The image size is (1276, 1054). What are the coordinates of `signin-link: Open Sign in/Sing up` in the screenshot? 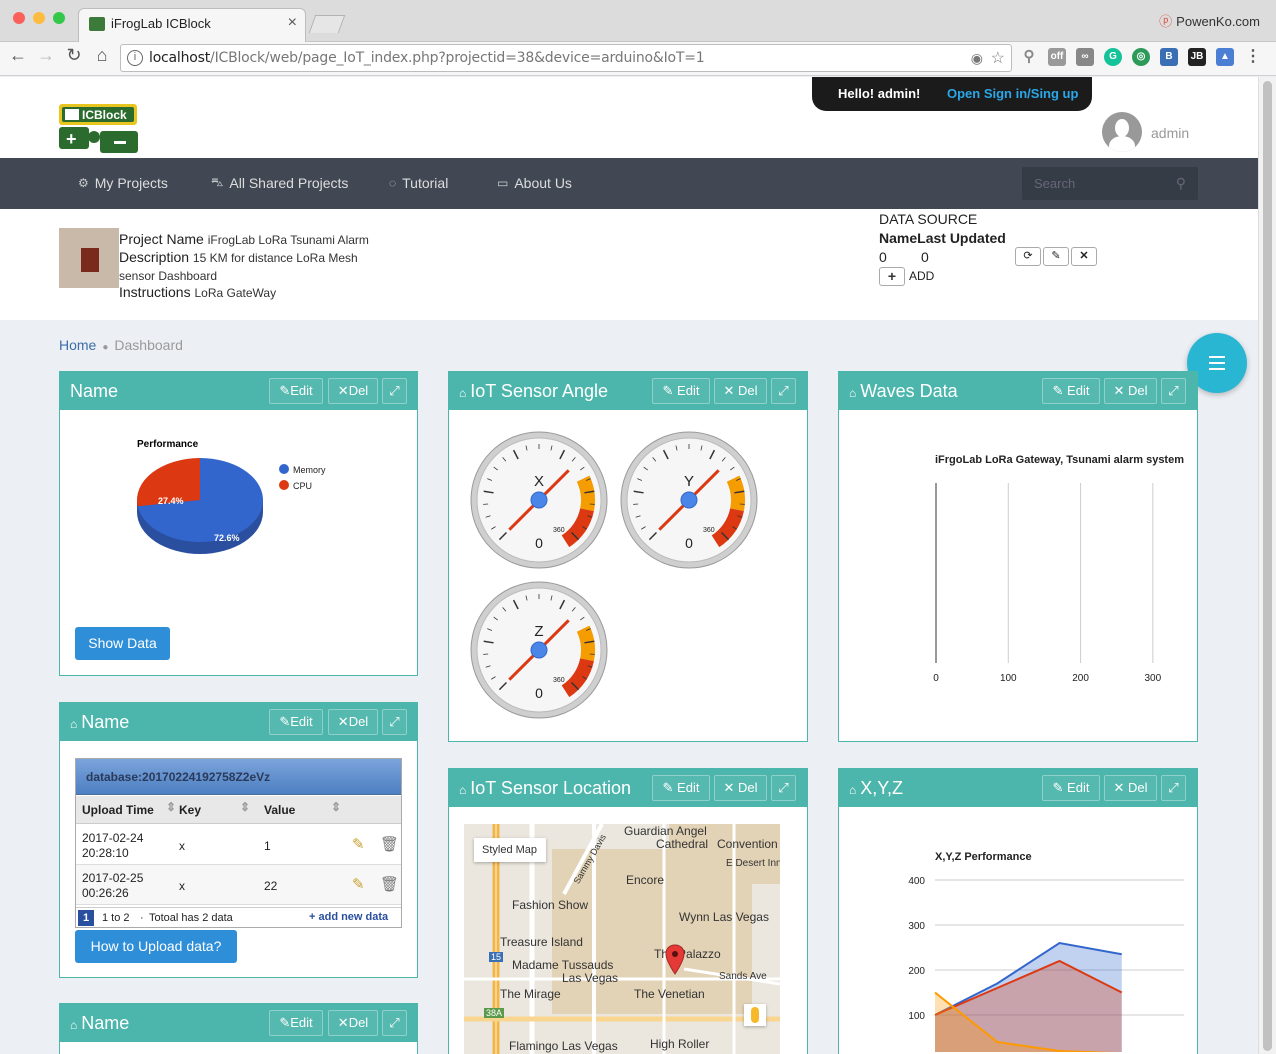 It's located at (1012, 93).